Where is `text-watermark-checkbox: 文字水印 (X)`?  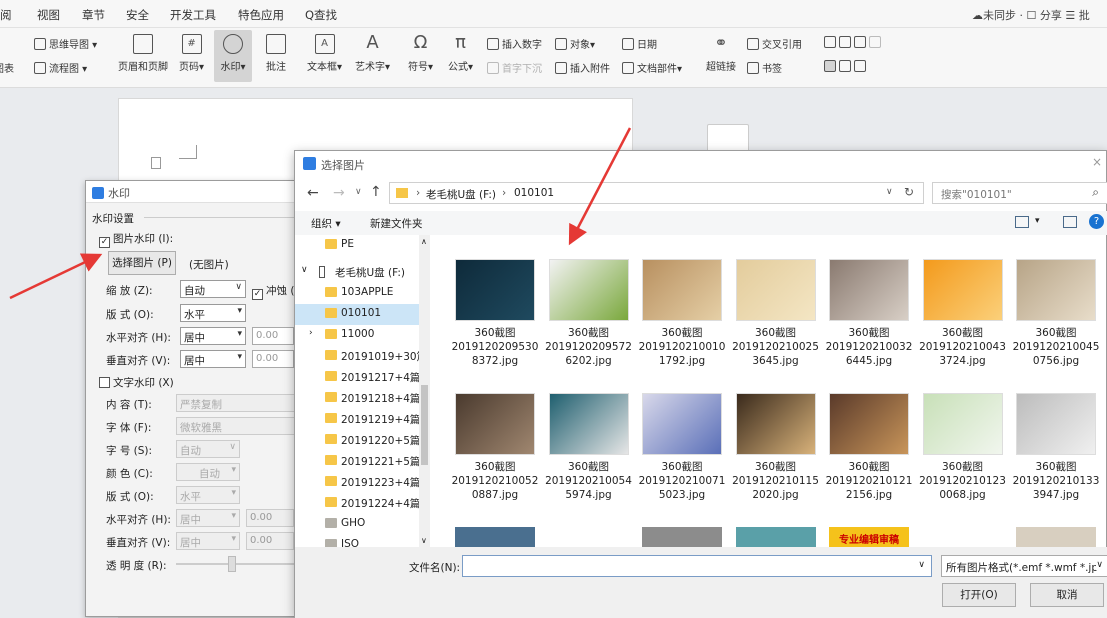 text-watermark-checkbox: 文字水印 (X) is located at coordinates (136, 382).